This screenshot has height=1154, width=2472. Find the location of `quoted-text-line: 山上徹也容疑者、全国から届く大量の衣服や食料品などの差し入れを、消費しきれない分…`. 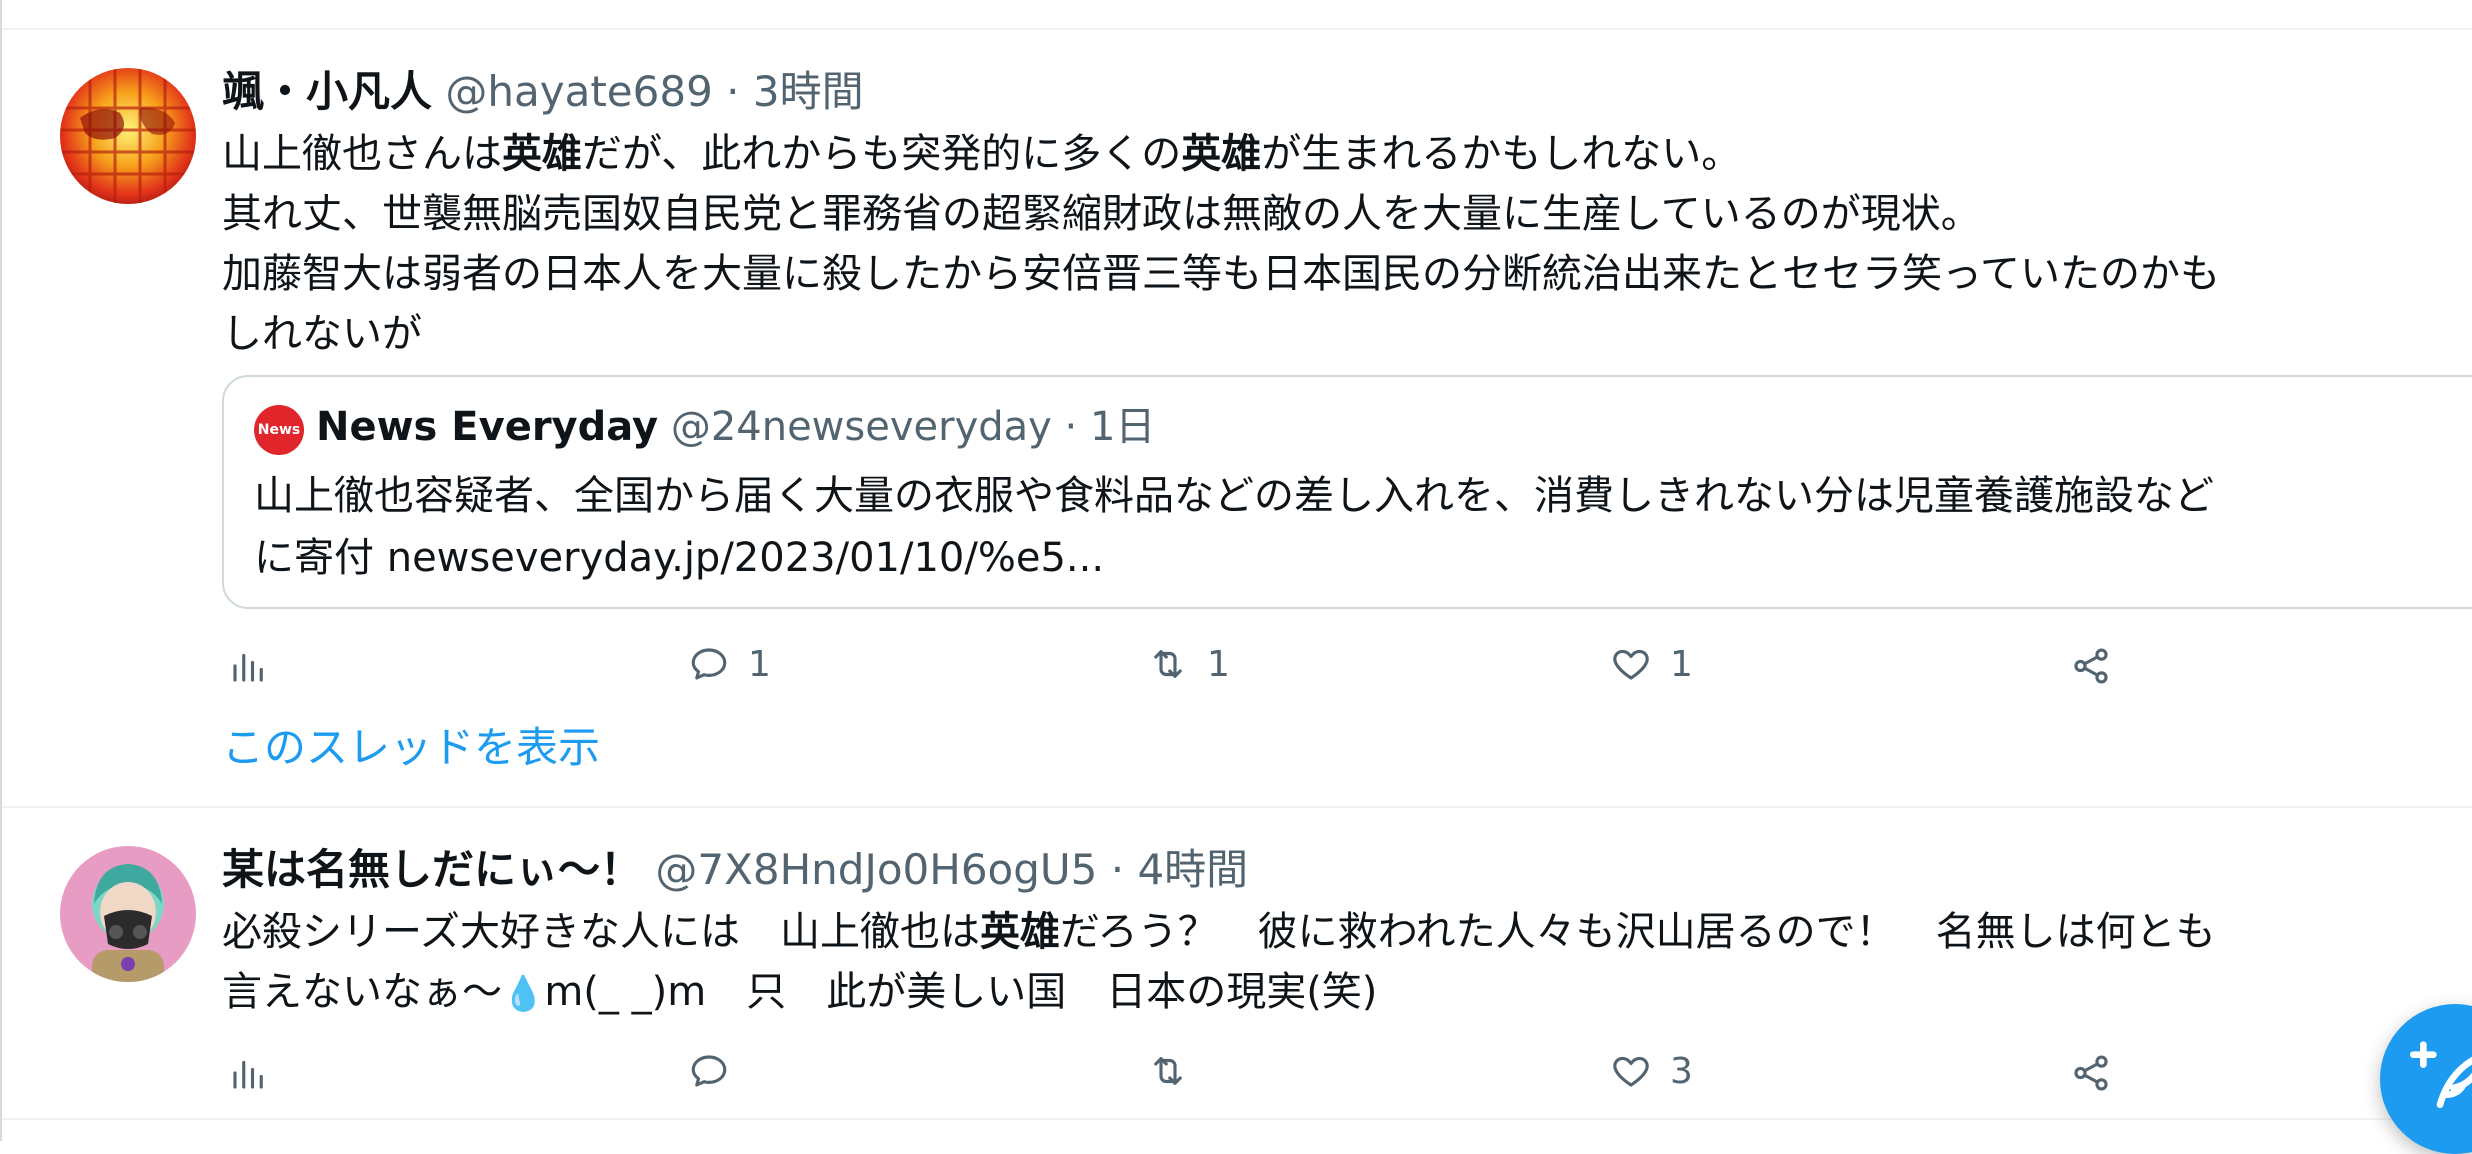

quoted-text-line: 山上徹也容疑者、全国から届く大量の衣服や食料品などの差し入れを、消費しきれない分… is located at coordinates (1234, 496).